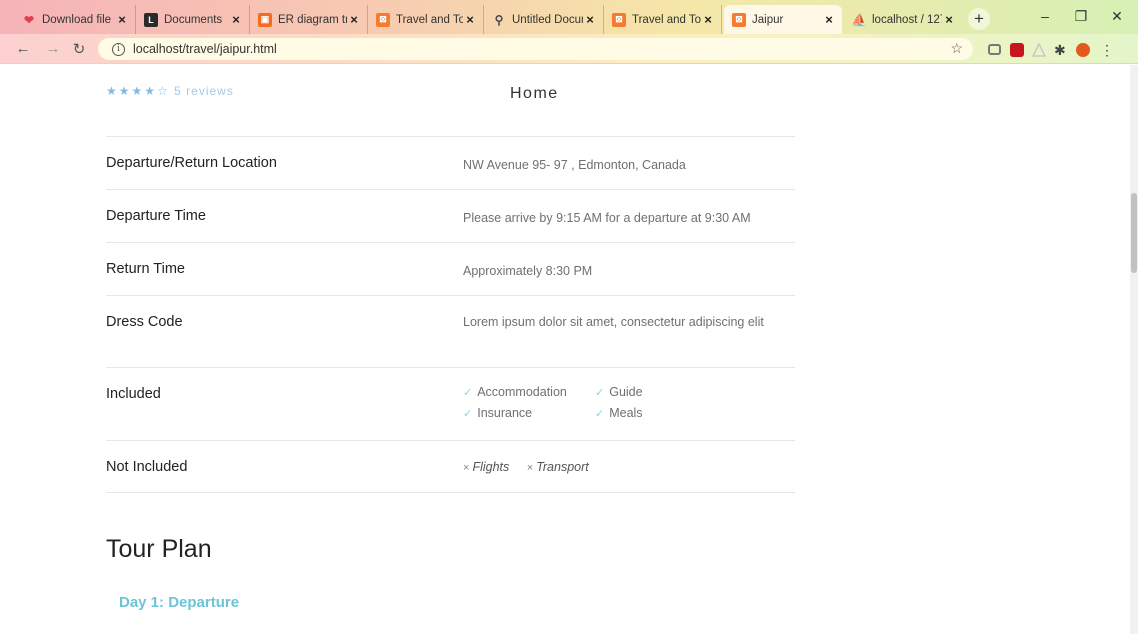 Image resolution: width=1138 pixels, height=634 pixels. I want to click on profile-avatar, so click(1083, 50).